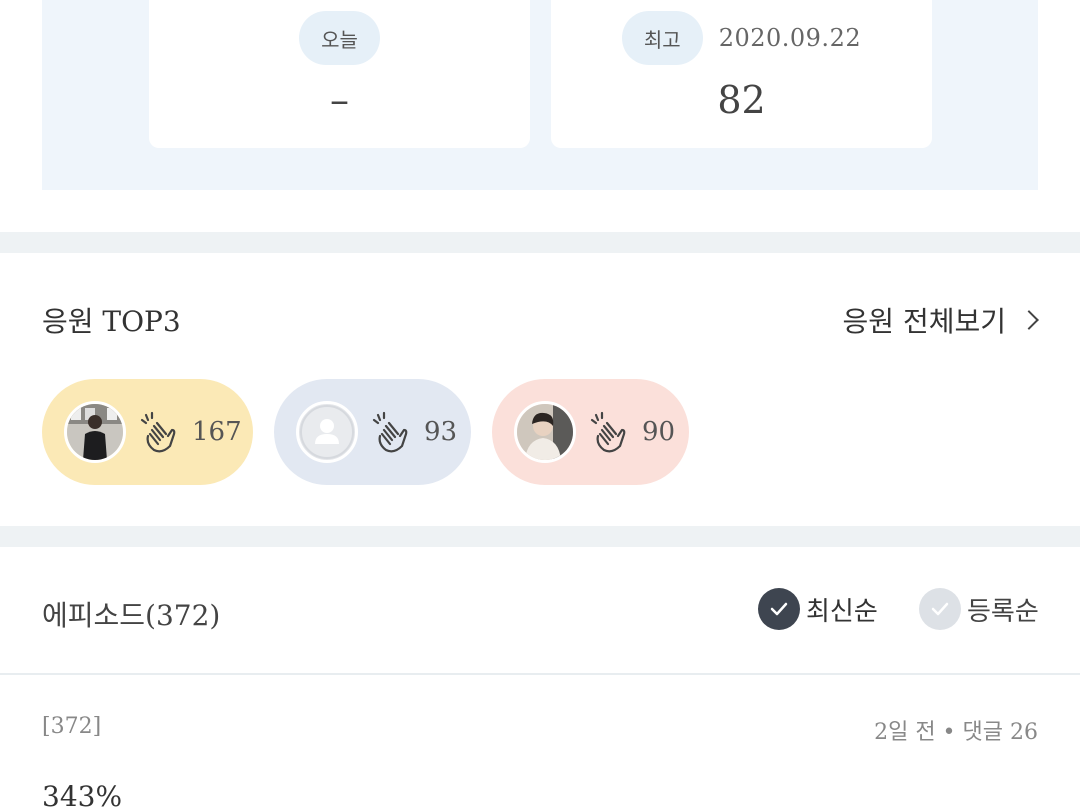 This screenshot has width=1080, height=810. What do you see at coordinates (741, 74) in the screenshot?
I see `best-stat-card: 최고 2020.09.22 82` at bounding box center [741, 74].